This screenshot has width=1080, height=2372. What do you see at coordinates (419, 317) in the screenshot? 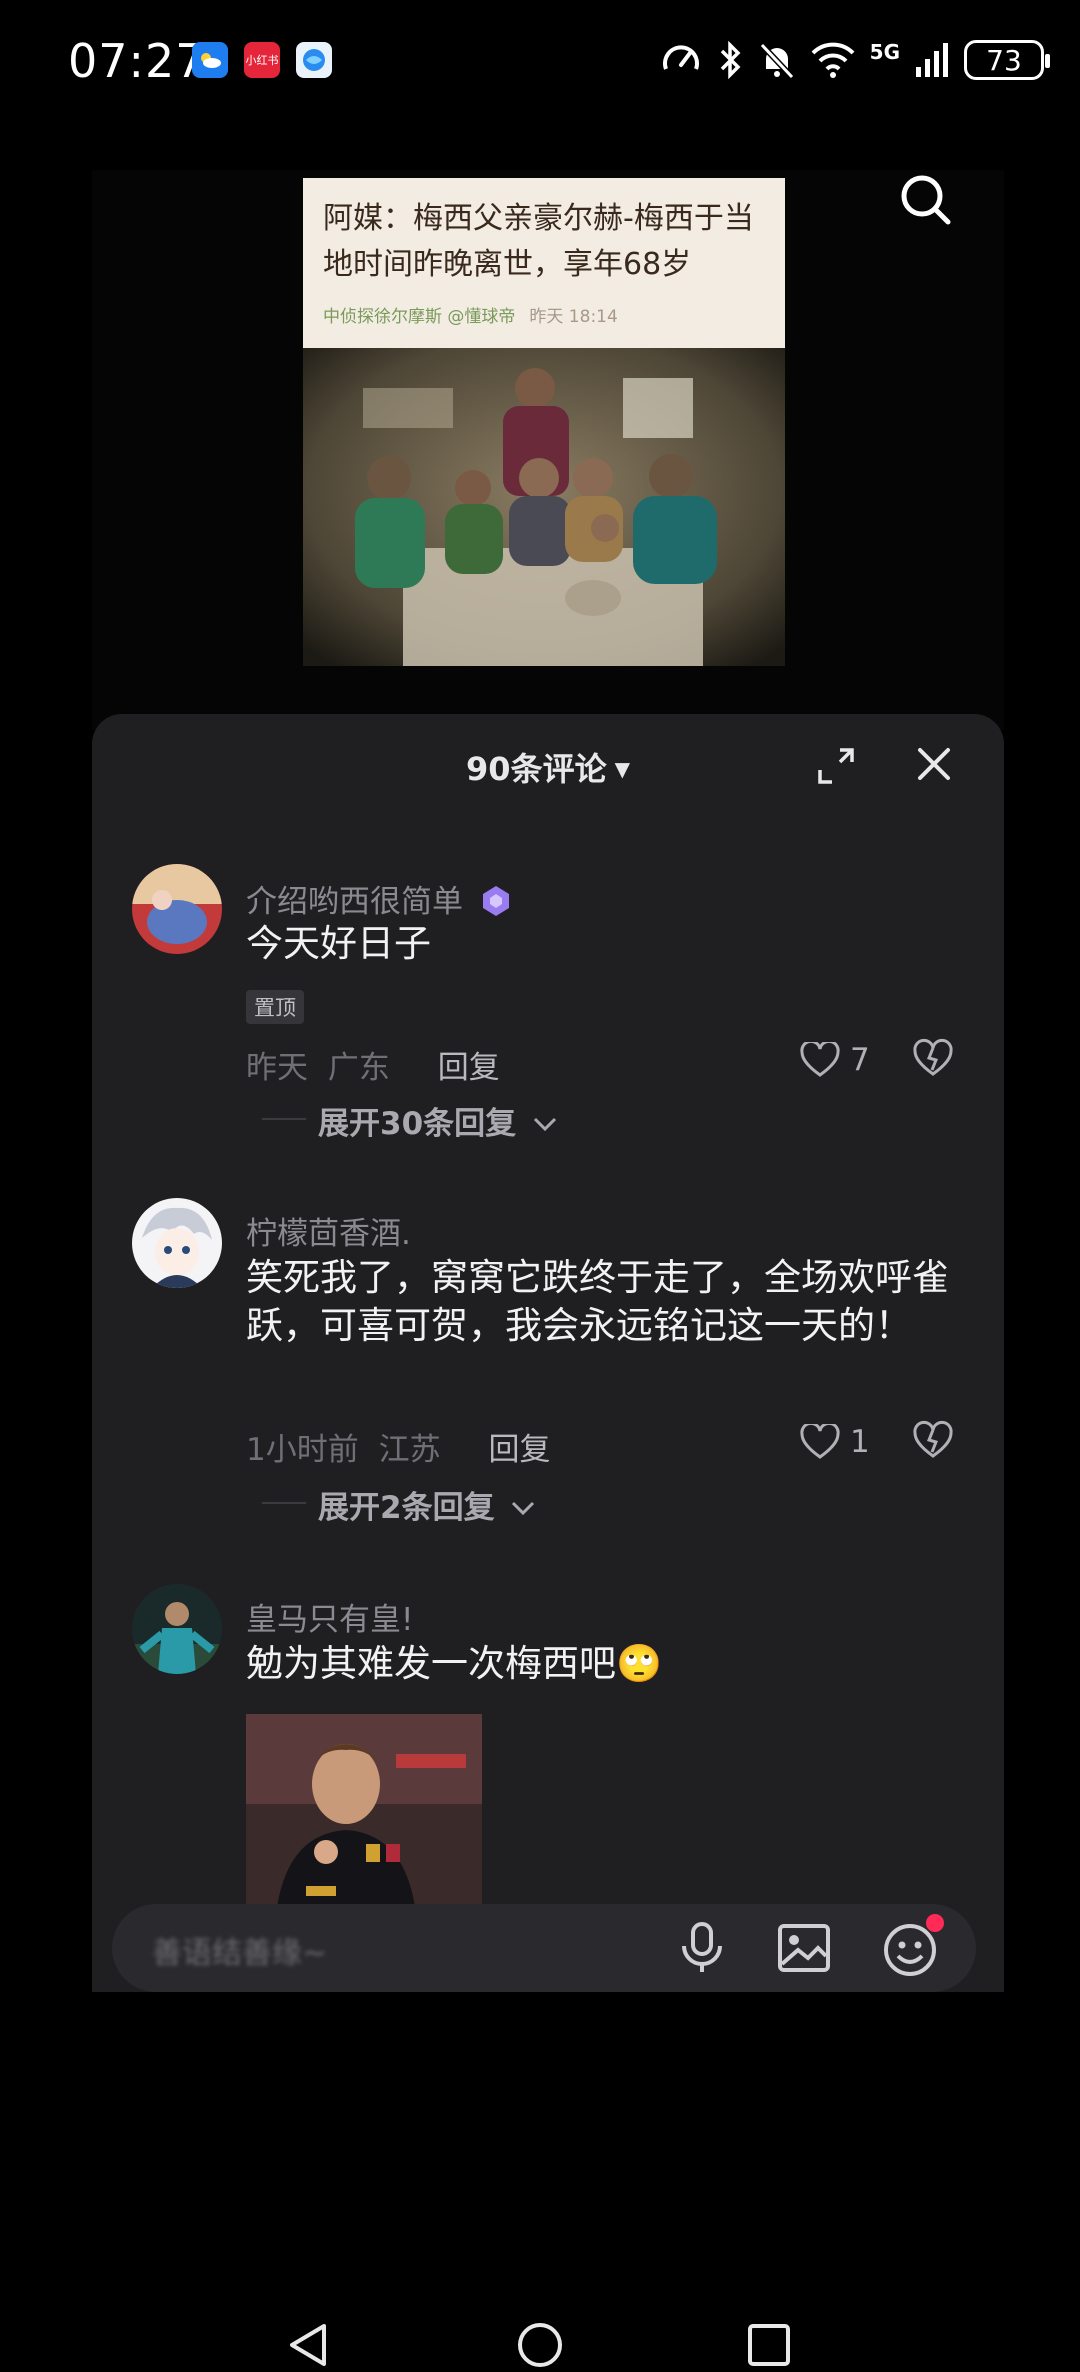
I see `news-author: 中侦探徐尔摩斯 @懂球帝` at bounding box center [419, 317].